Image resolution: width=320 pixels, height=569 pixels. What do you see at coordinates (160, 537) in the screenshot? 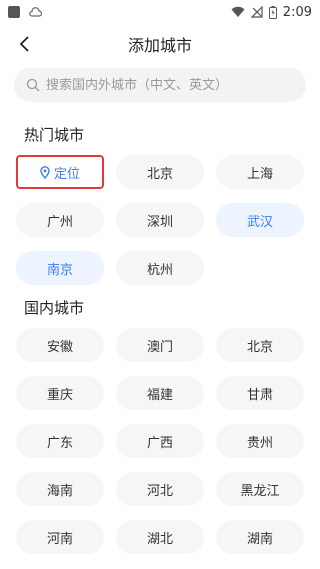
I see `province-chip: 湖北` at bounding box center [160, 537].